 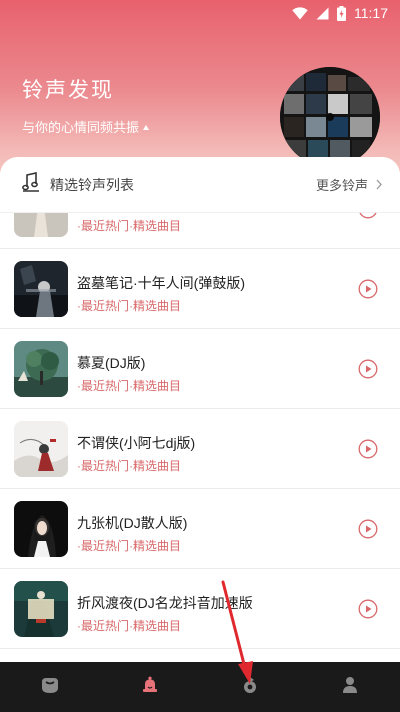 I want to click on user-icon, so click(x=350, y=687).